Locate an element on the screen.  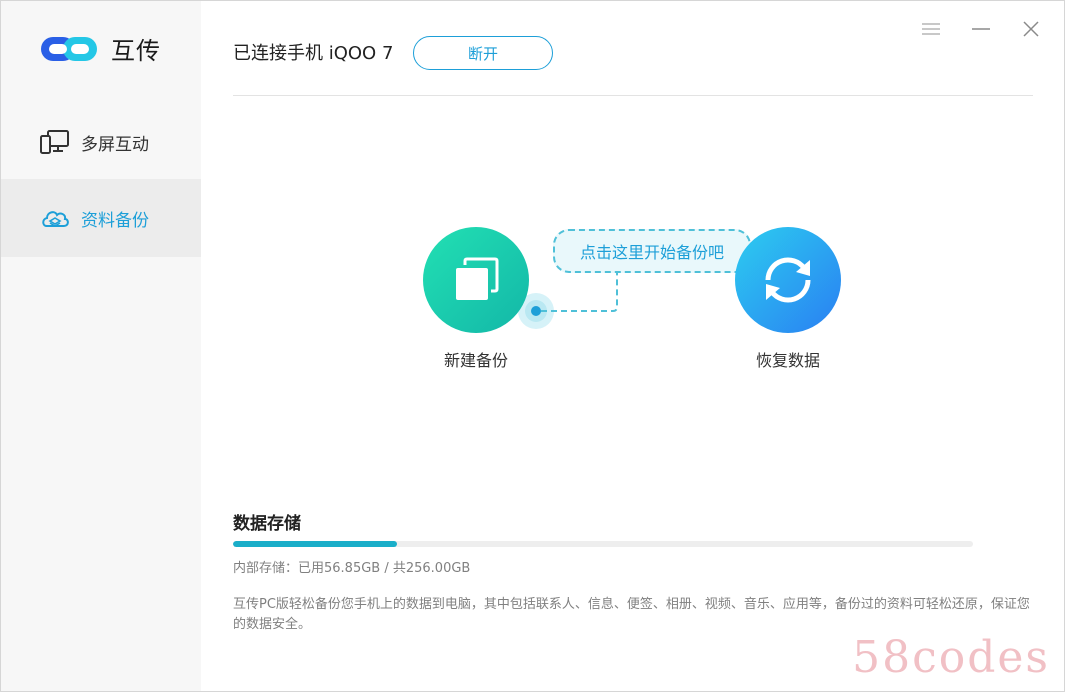
refresh-icon is located at coordinates (788, 280).